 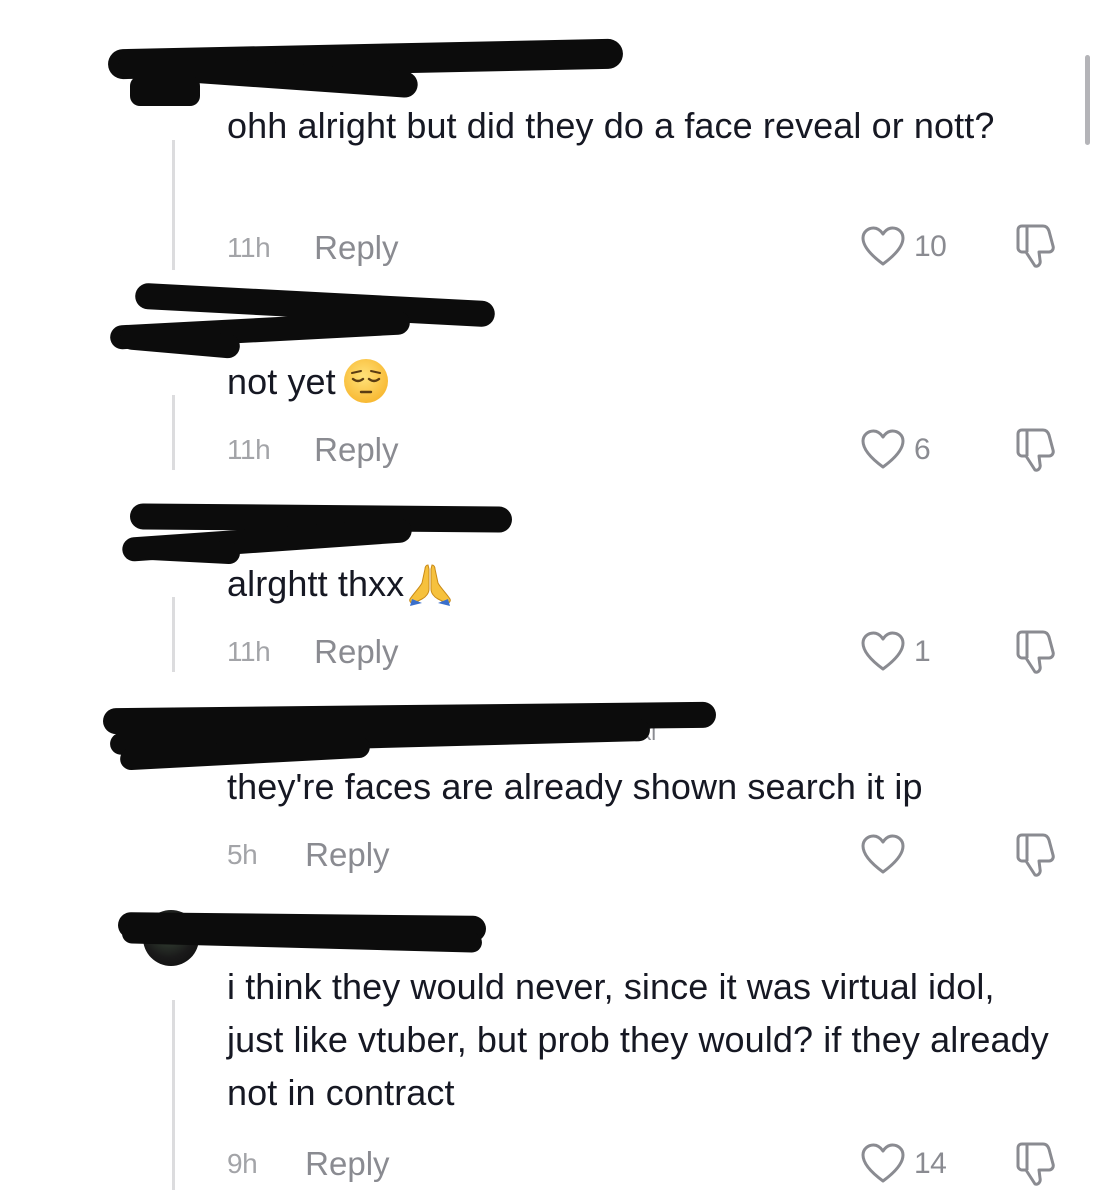 What do you see at coordinates (1087, 100) in the screenshot?
I see `scrollbar` at bounding box center [1087, 100].